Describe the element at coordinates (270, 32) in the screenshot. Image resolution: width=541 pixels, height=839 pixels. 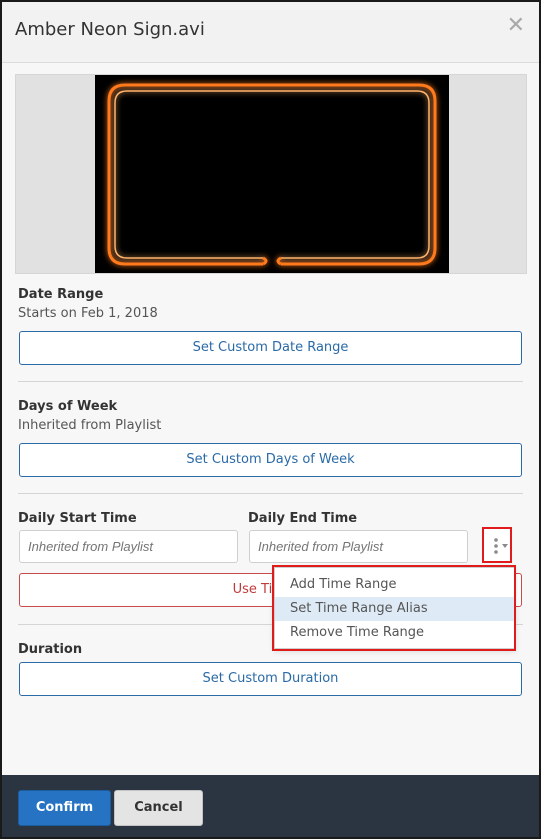
I see `dialog-header: Amber Neon Sign.avi ✕` at that location.